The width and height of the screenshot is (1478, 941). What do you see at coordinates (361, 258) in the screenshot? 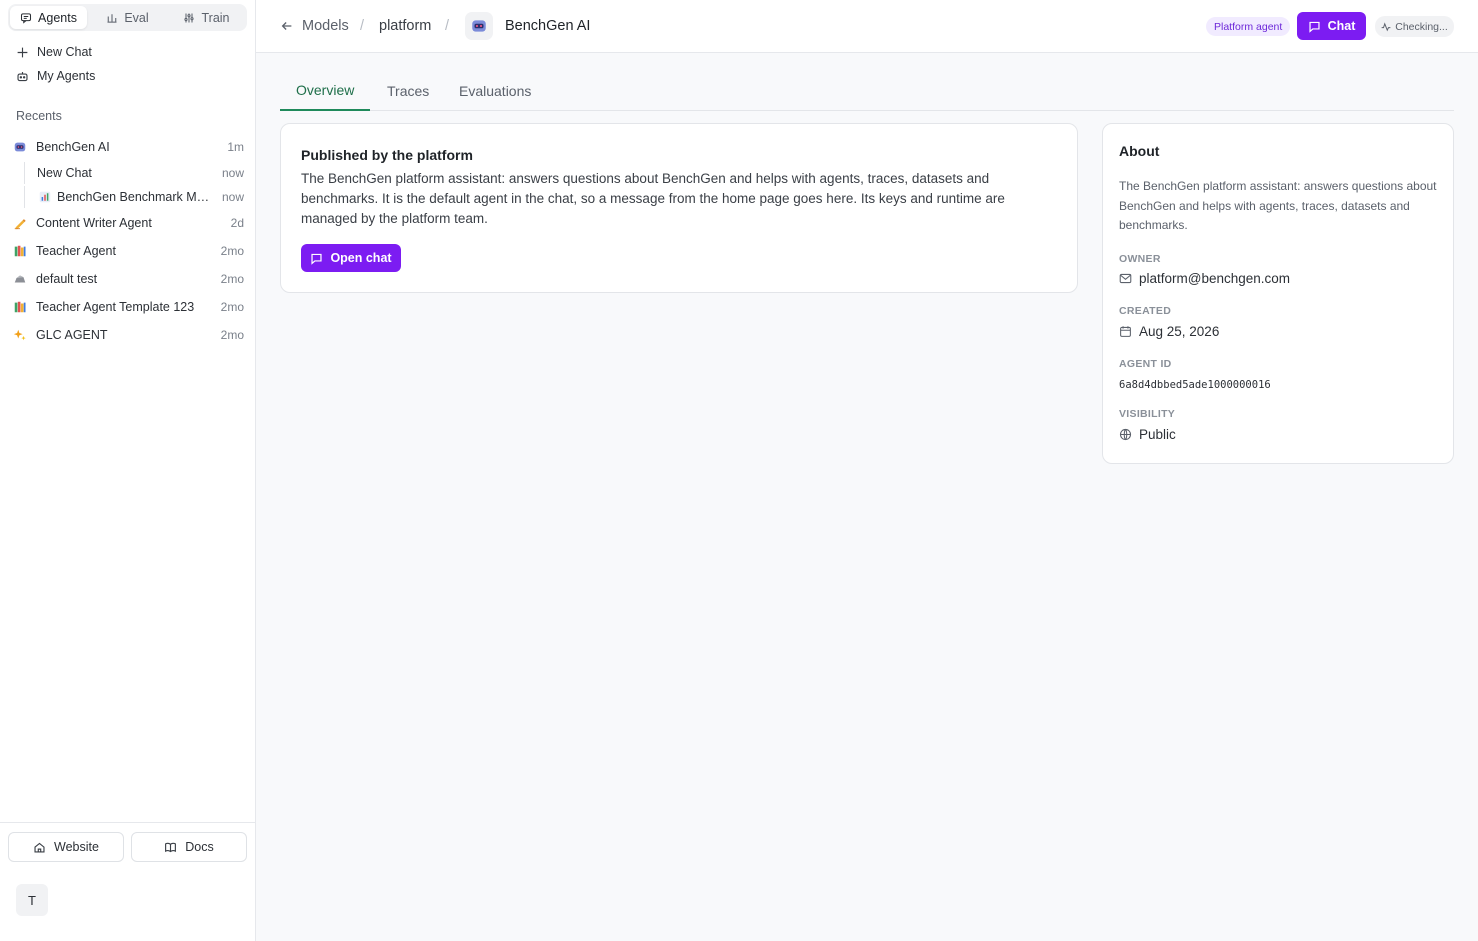
I see `open-chat-label: Open chat` at bounding box center [361, 258].